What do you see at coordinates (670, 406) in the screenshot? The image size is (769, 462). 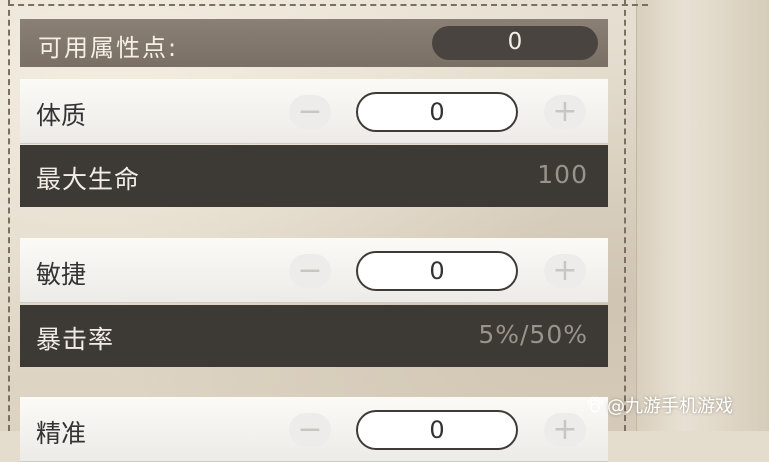 I see `watermark-text: @九游手机游戏` at bounding box center [670, 406].